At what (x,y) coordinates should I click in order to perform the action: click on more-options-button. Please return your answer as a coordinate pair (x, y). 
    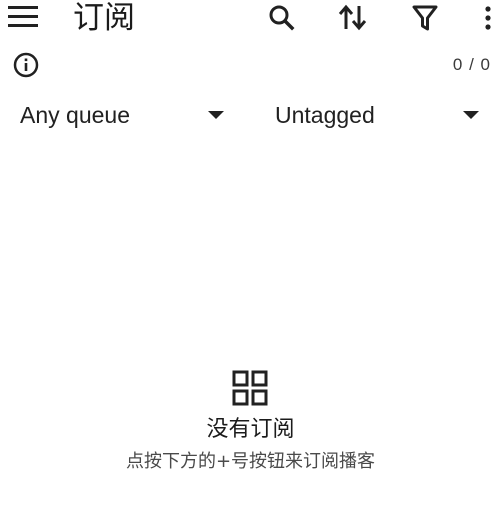
    Looking at the image, I should click on (486, 18).